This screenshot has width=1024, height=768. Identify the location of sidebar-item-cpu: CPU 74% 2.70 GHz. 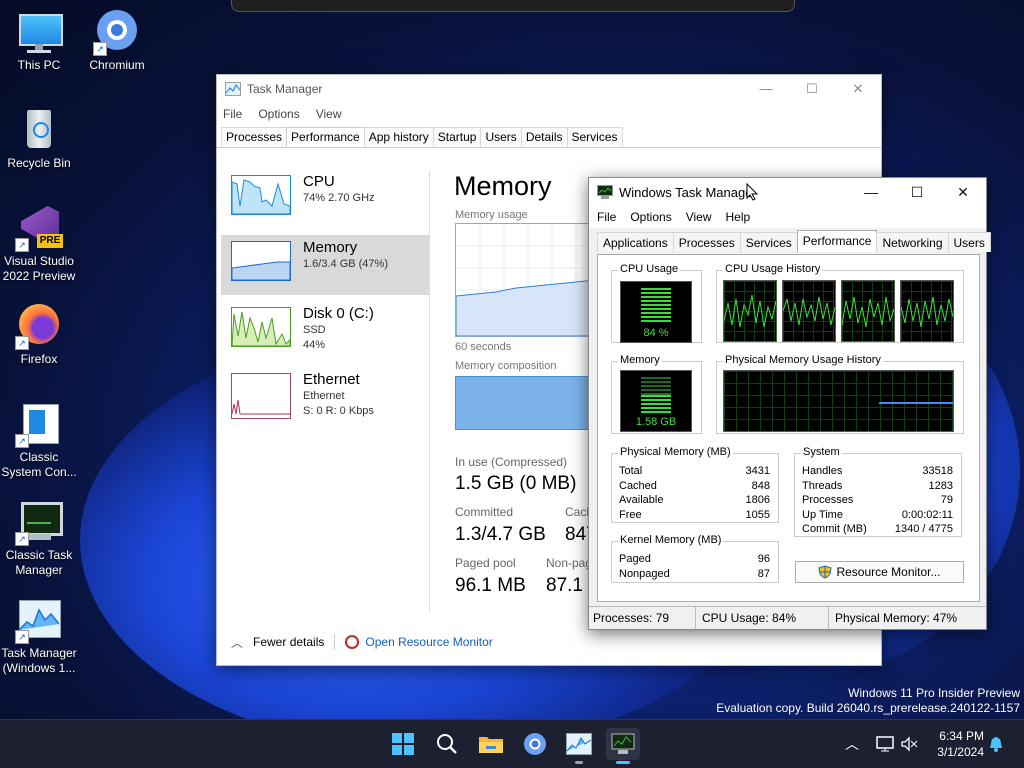
(325, 199).